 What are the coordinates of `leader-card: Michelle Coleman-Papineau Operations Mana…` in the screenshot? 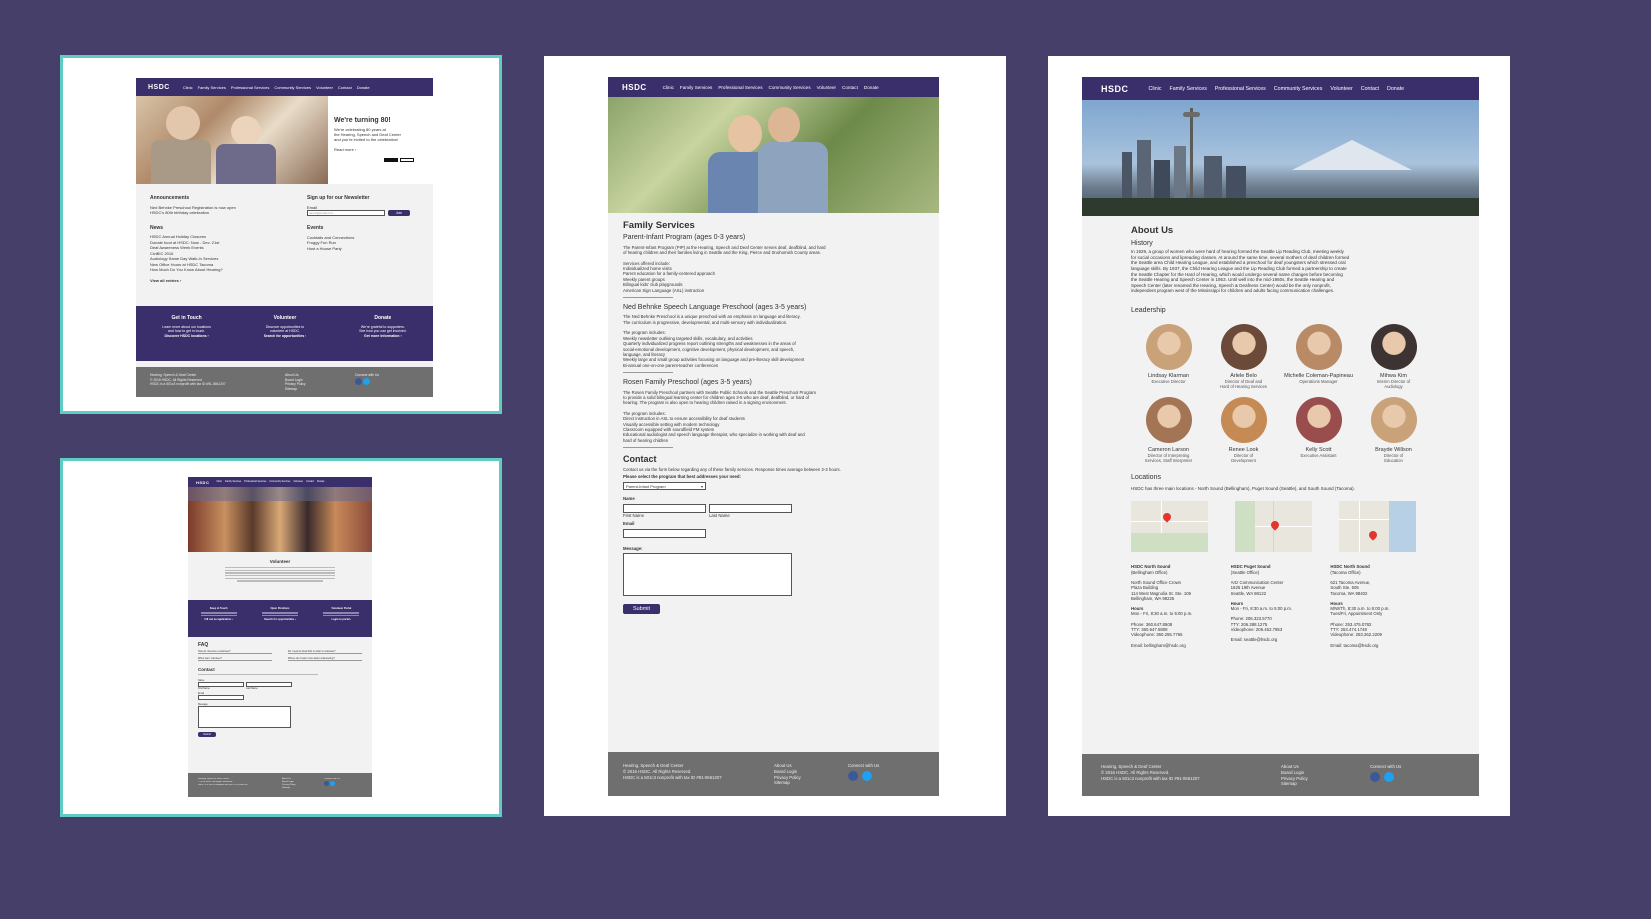 It's located at (1318, 356).